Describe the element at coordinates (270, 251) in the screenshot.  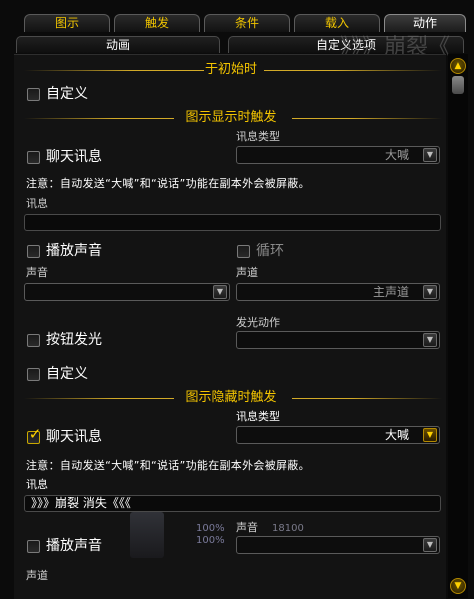
I see `show-loop-label: 循环` at that location.